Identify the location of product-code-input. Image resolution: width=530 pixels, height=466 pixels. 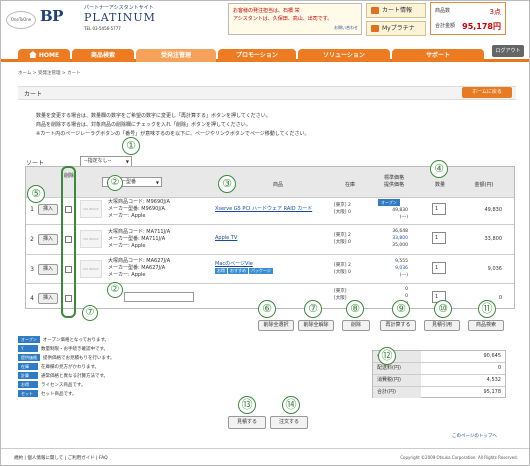
(159, 297).